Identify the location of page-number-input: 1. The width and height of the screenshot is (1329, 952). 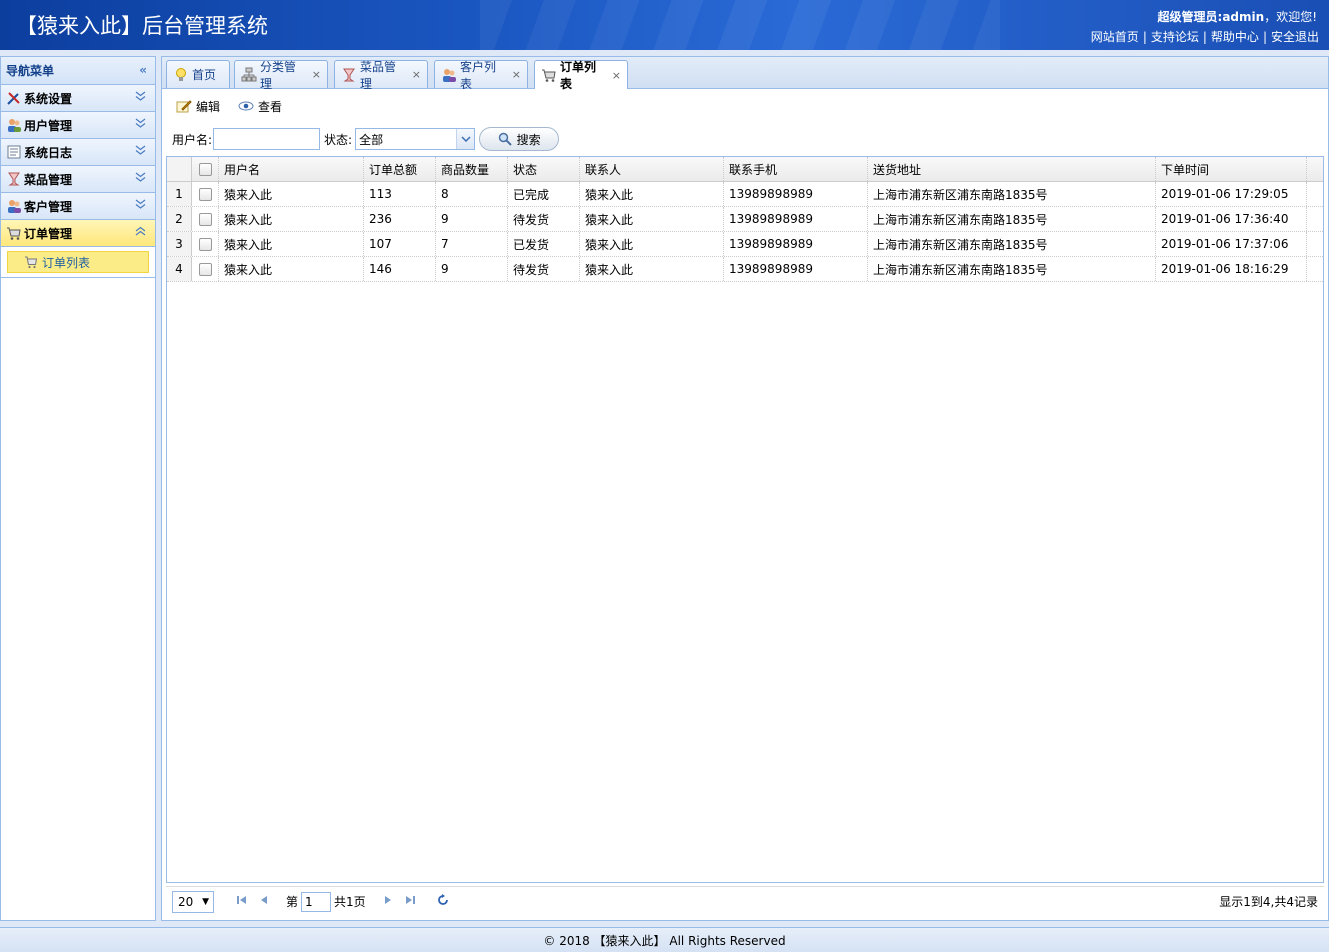
(316, 901).